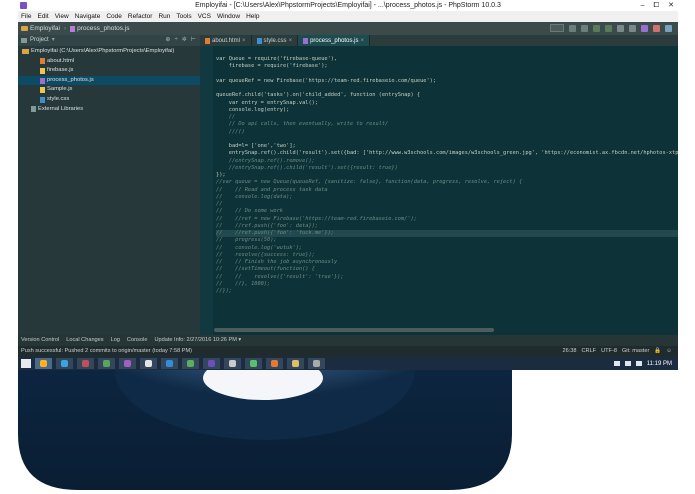  What do you see at coordinates (447, 240) in the screenshot?
I see `code-line: // progress(50);` at bounding box center [447, 240].